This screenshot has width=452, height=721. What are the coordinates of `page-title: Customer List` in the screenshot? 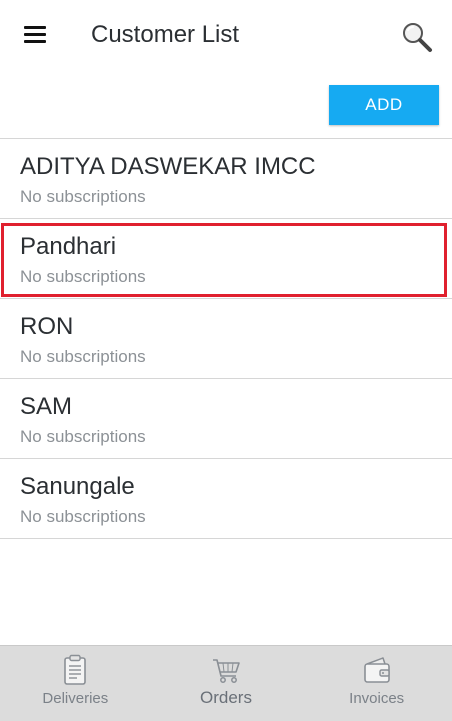 It's located at (165, 34).